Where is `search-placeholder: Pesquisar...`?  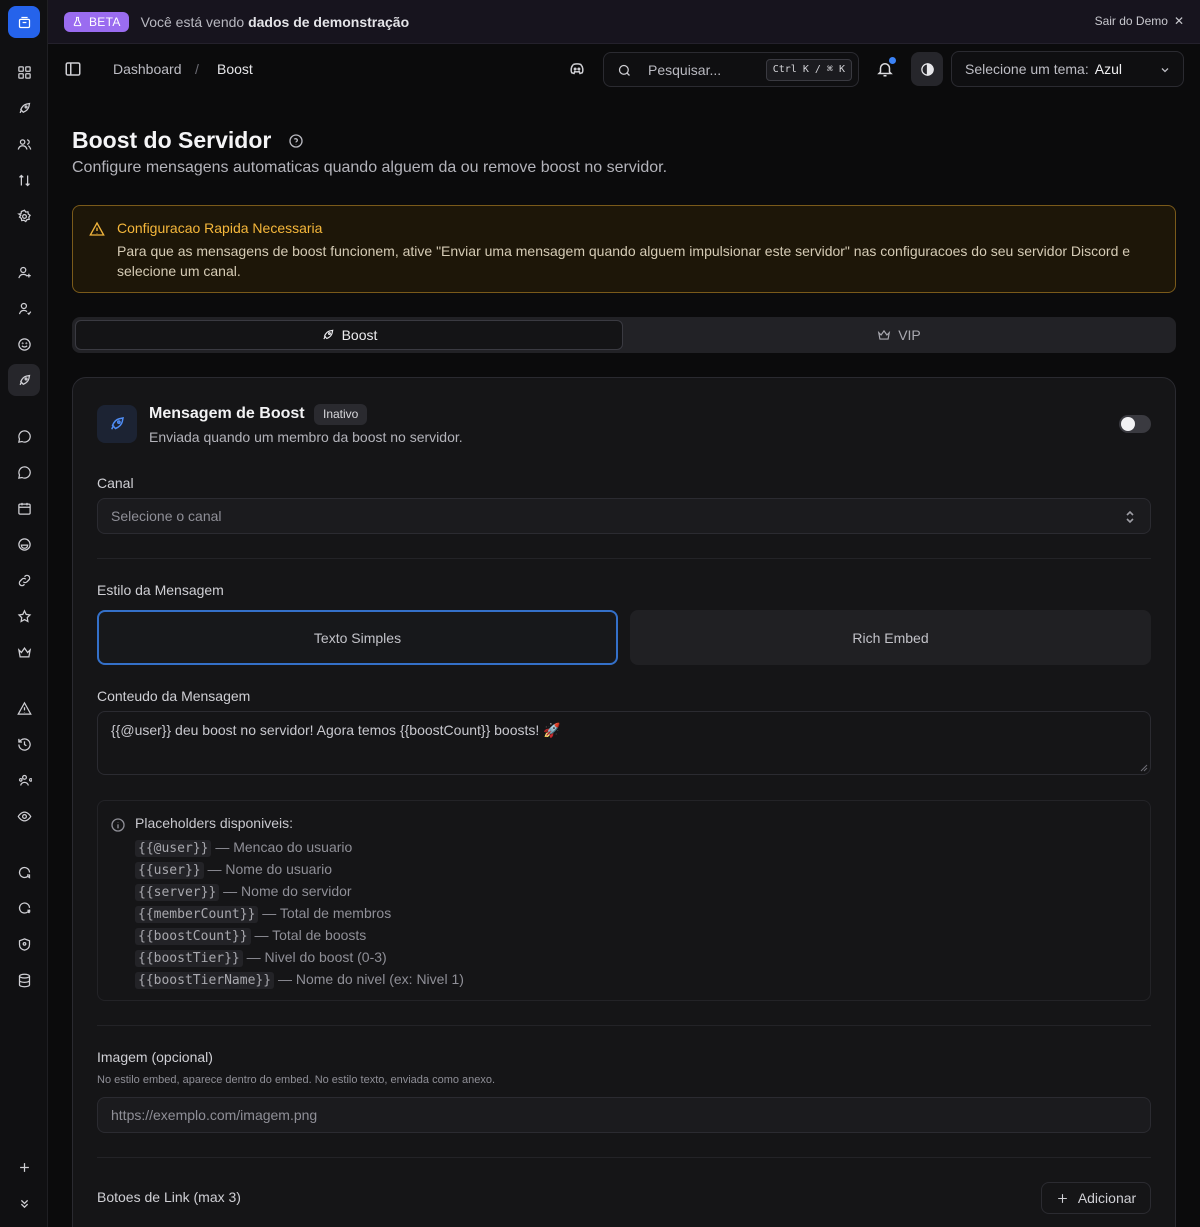 search-placeholder: Pesquisar... is located at coordinates (685, 70).